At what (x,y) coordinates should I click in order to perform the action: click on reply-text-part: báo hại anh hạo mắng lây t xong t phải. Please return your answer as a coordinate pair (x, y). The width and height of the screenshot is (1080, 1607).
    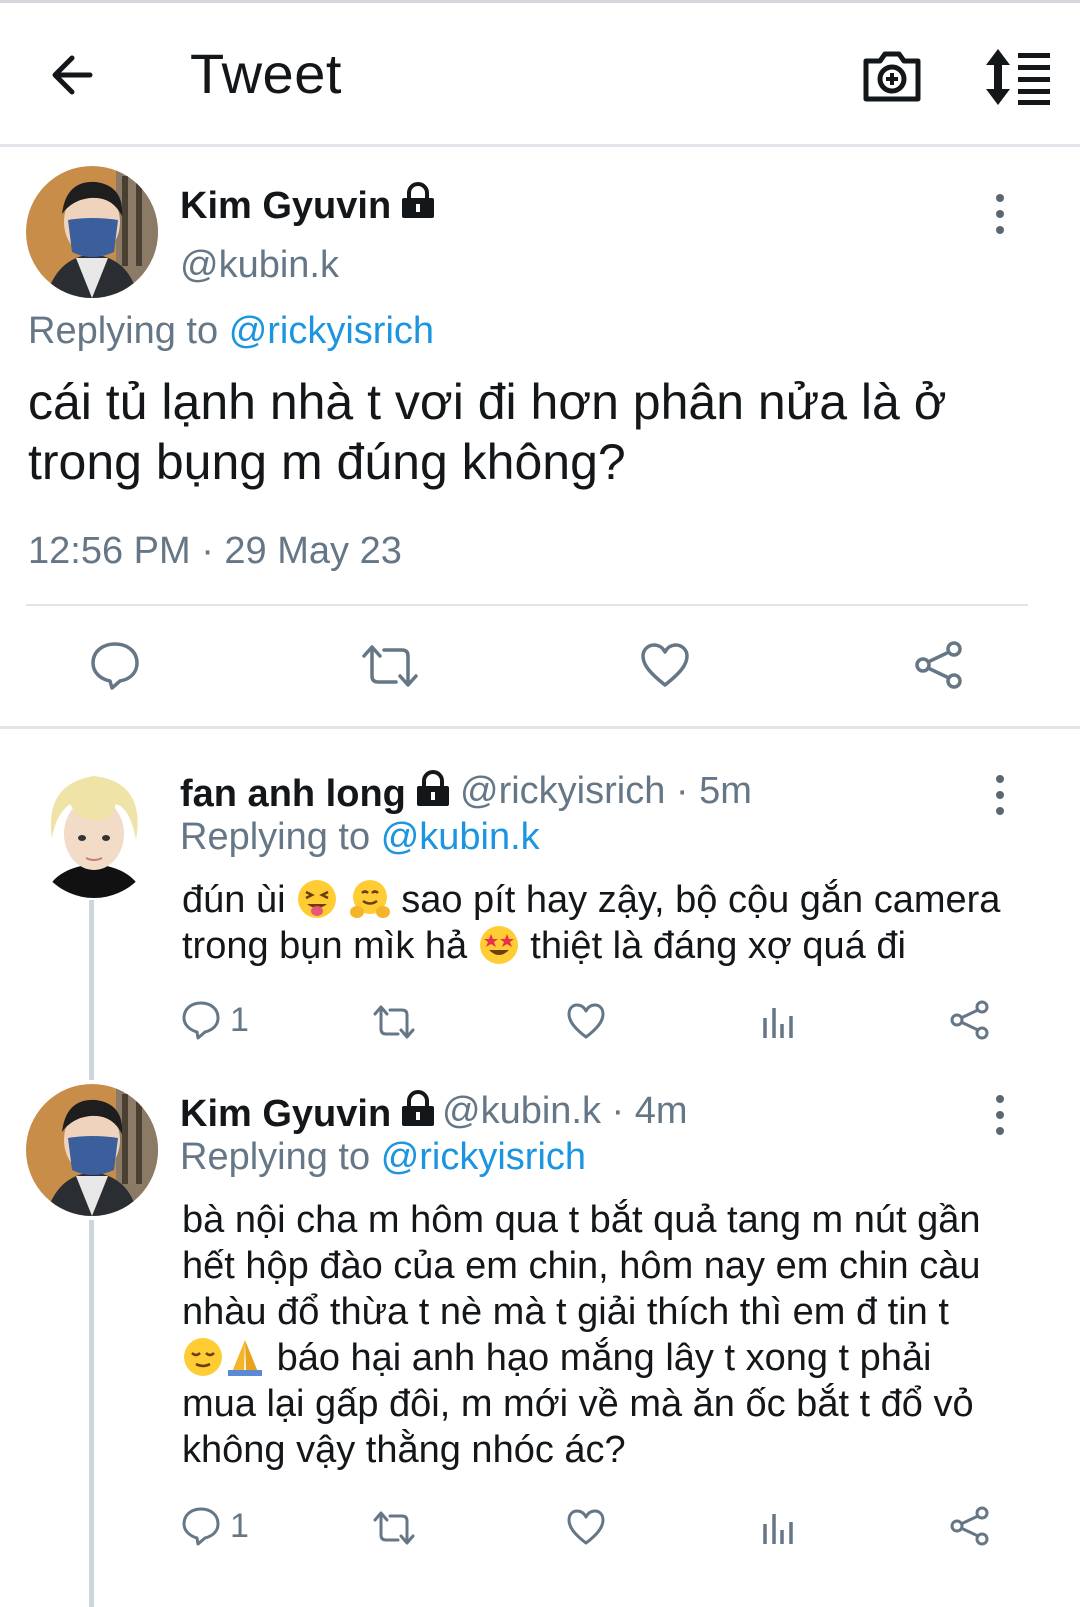
    Looking at the image, I should click on (604, 1358).